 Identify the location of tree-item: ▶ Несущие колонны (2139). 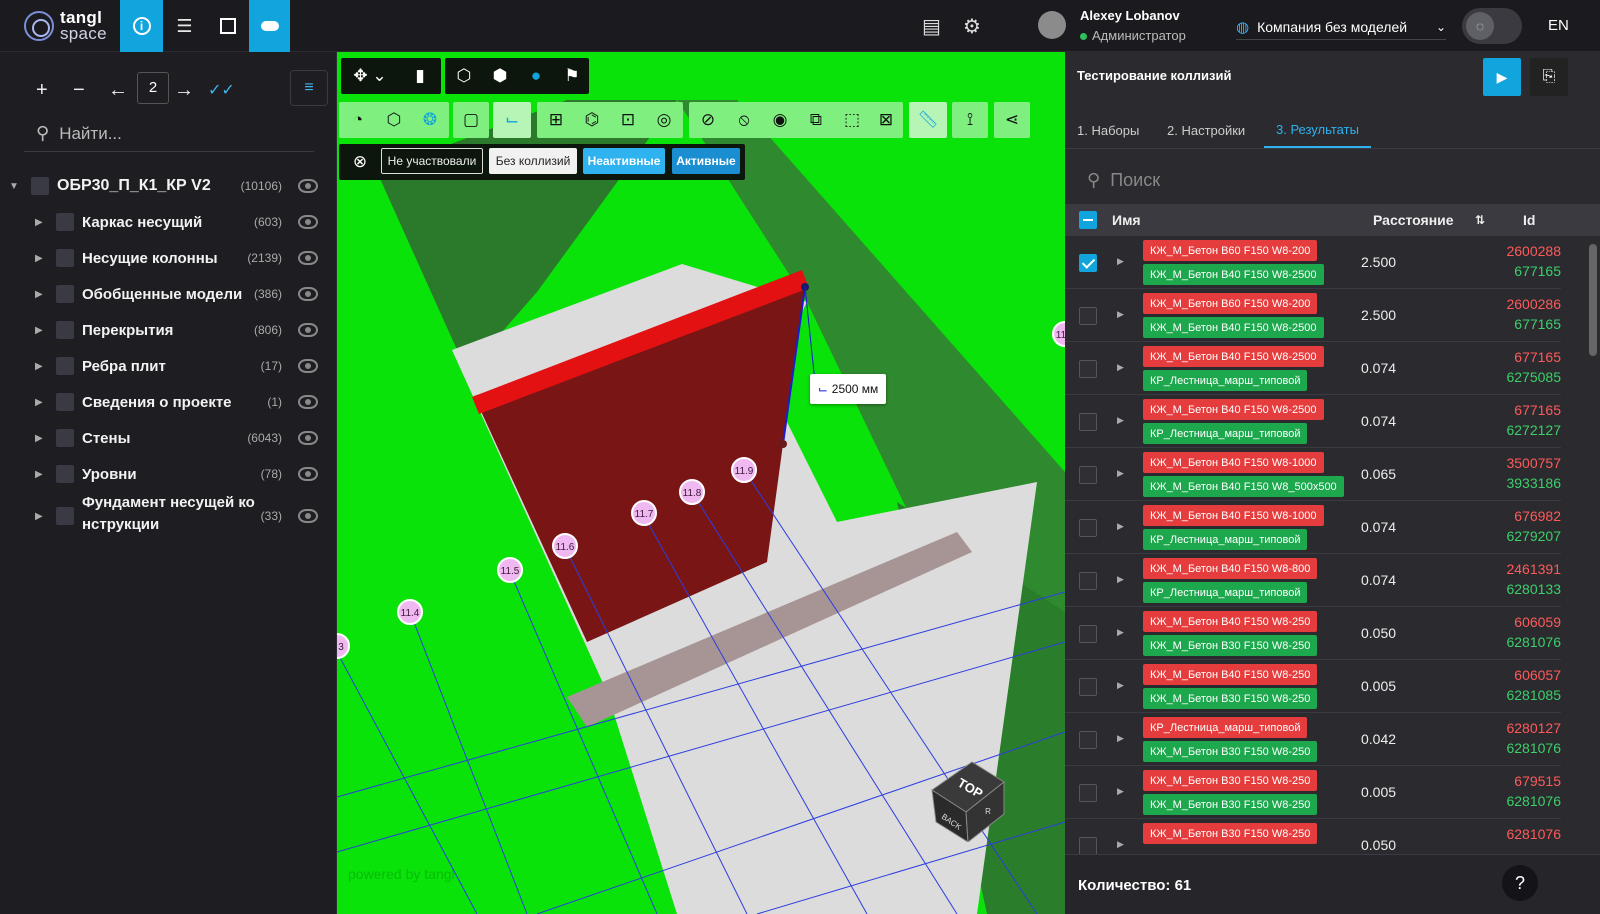
(165, 258).